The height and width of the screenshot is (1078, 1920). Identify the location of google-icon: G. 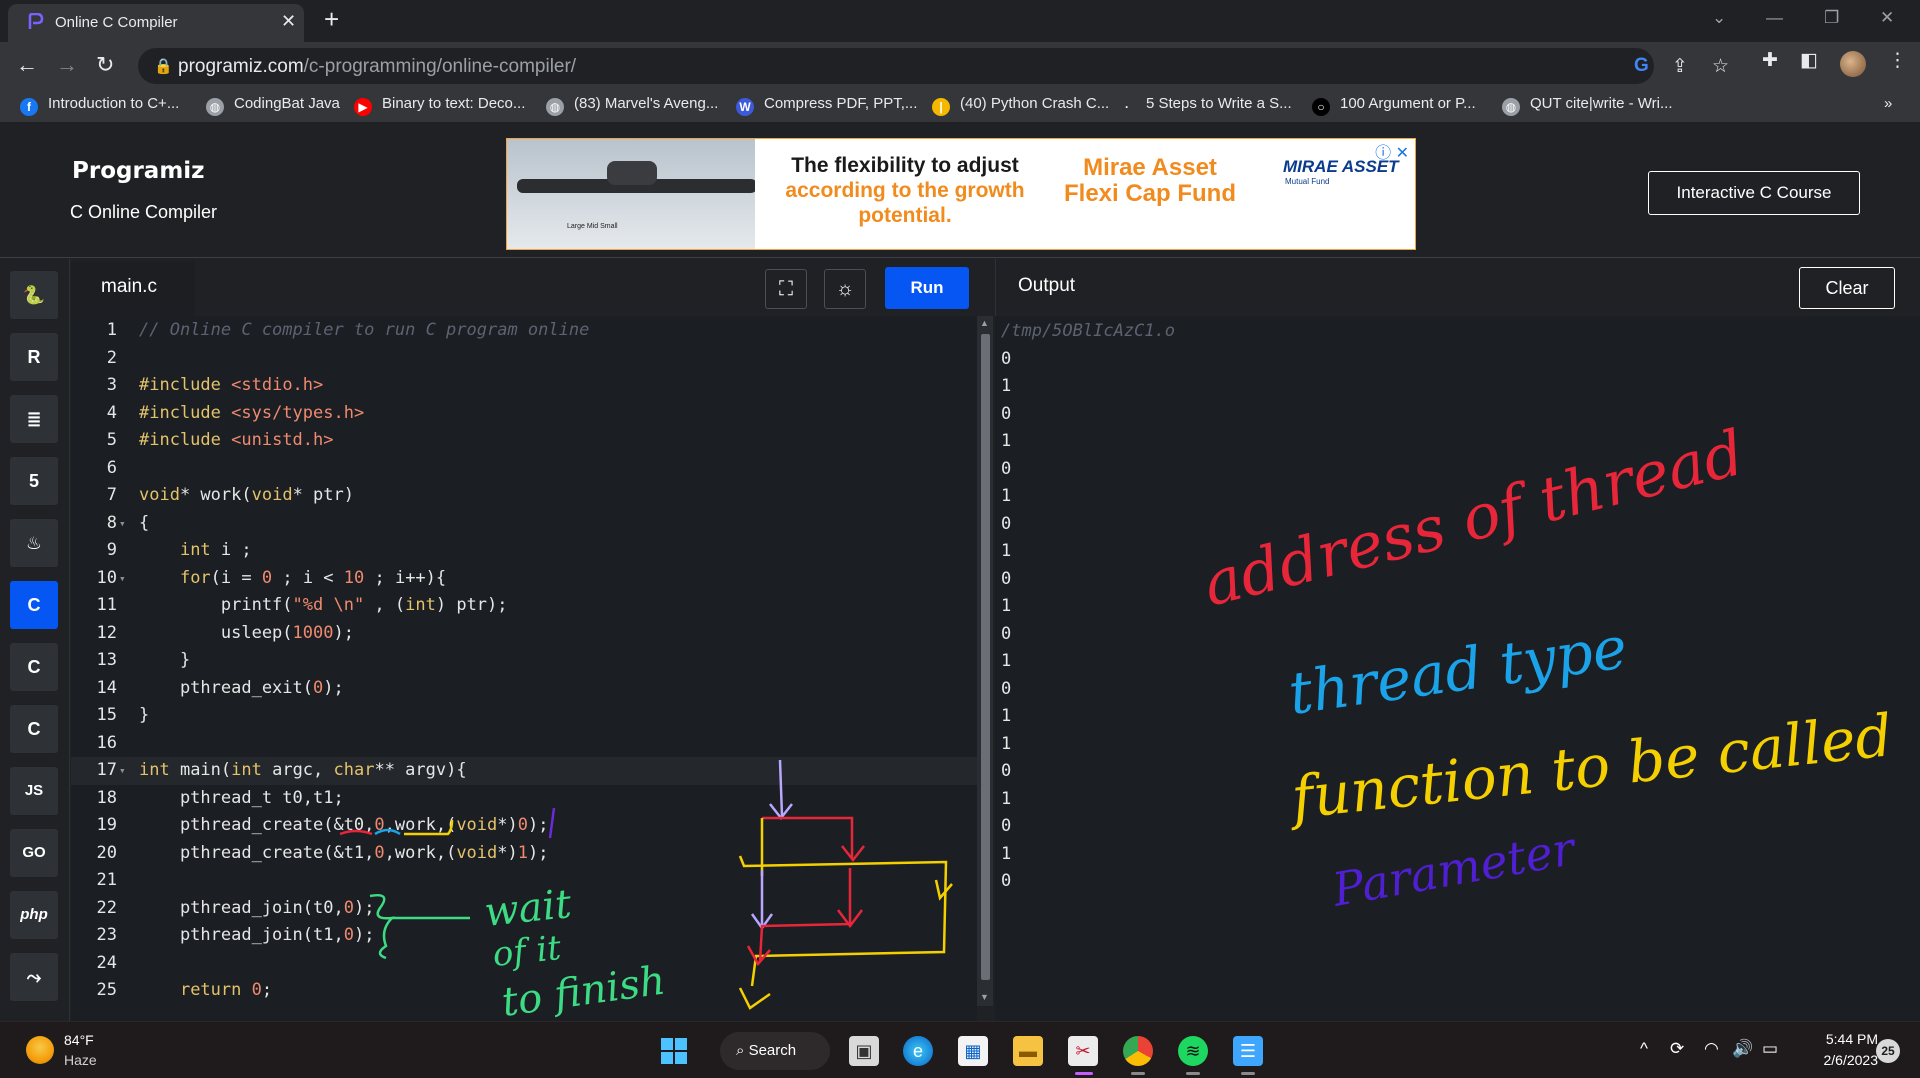
(1641, 66).